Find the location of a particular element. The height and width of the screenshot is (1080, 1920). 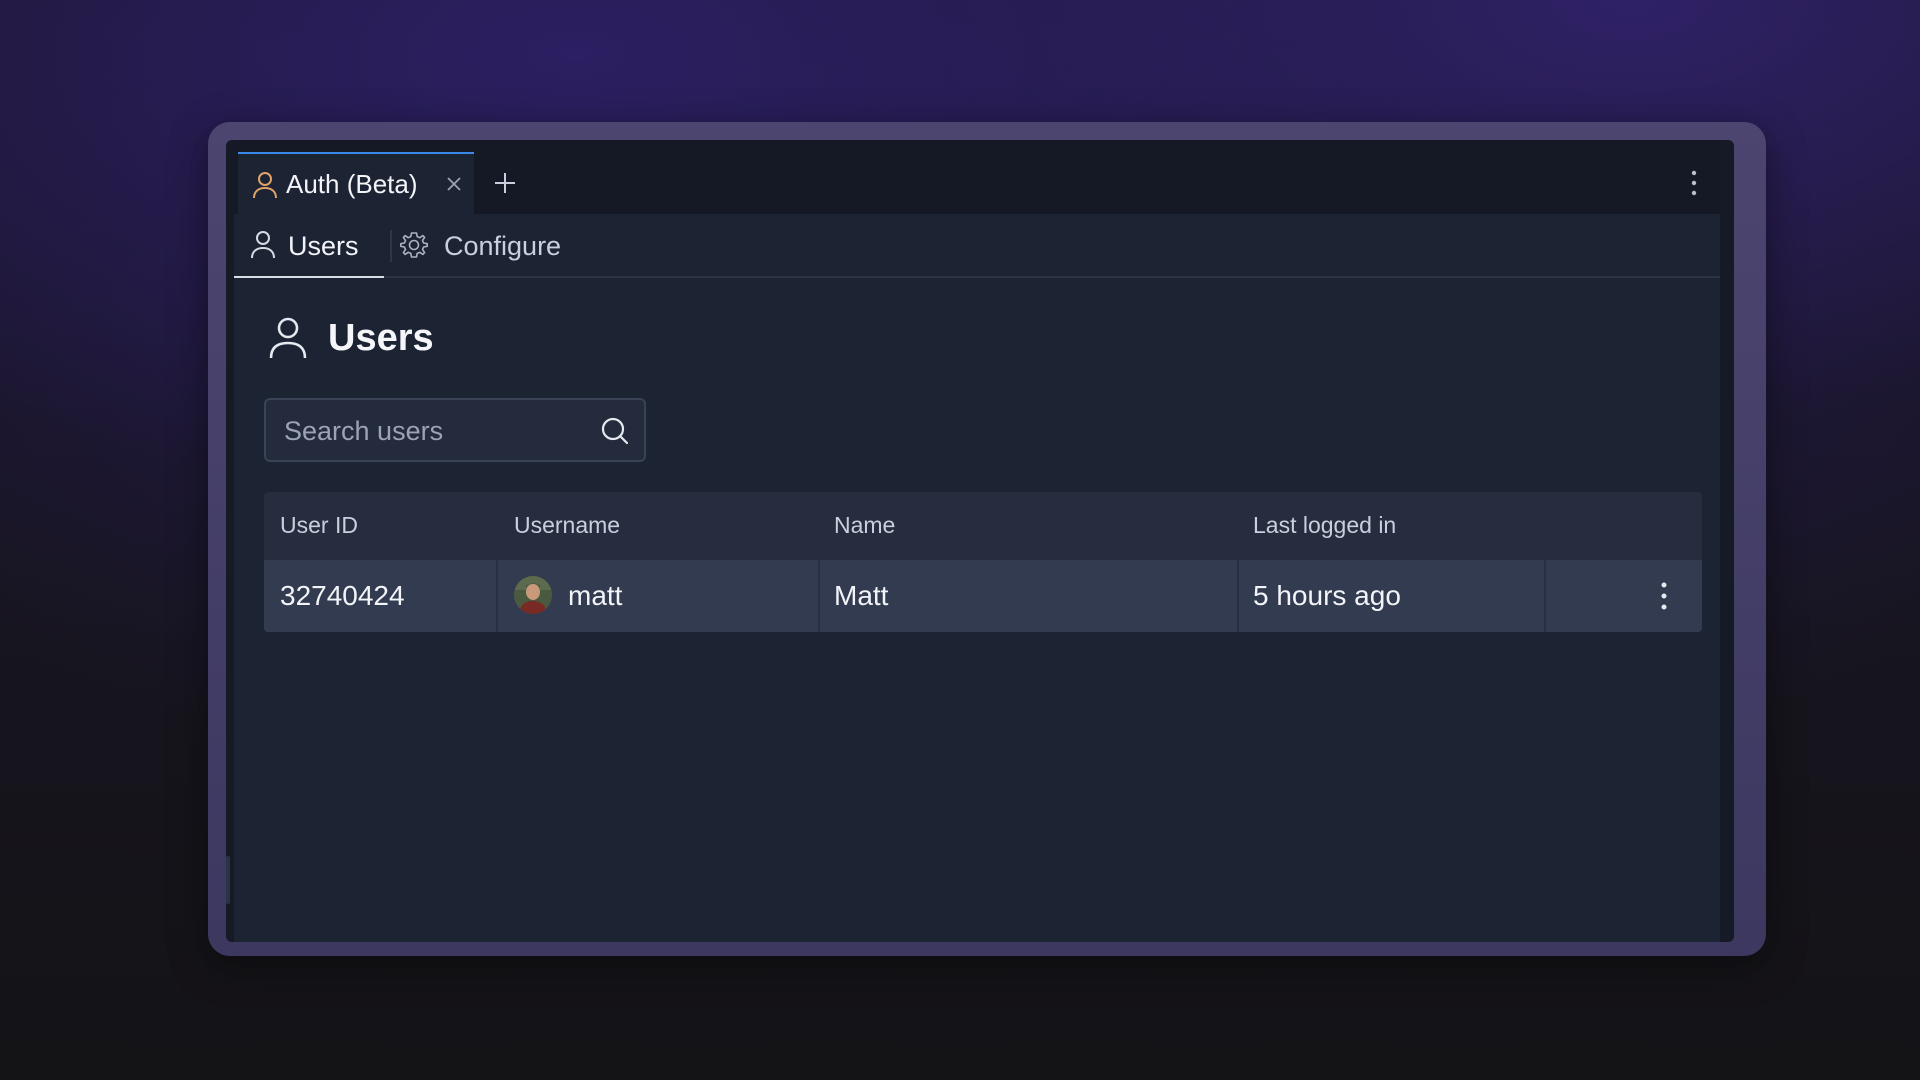

gear-icon is located at coordinates (414, 245).